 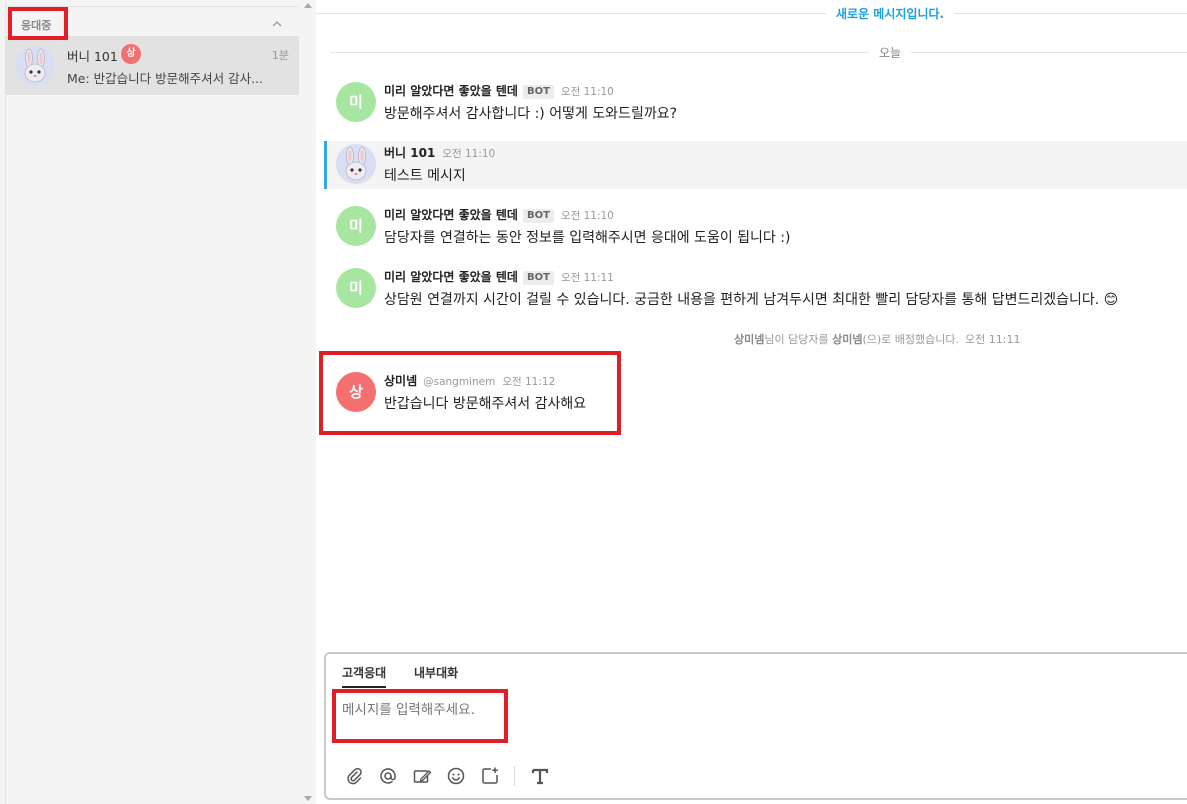 I want to click on system-assignment-note: 상미넴님이 담당자를 상미넴(으)로 배정했습니다. 오전 11:11, so click(x=877, y=339).